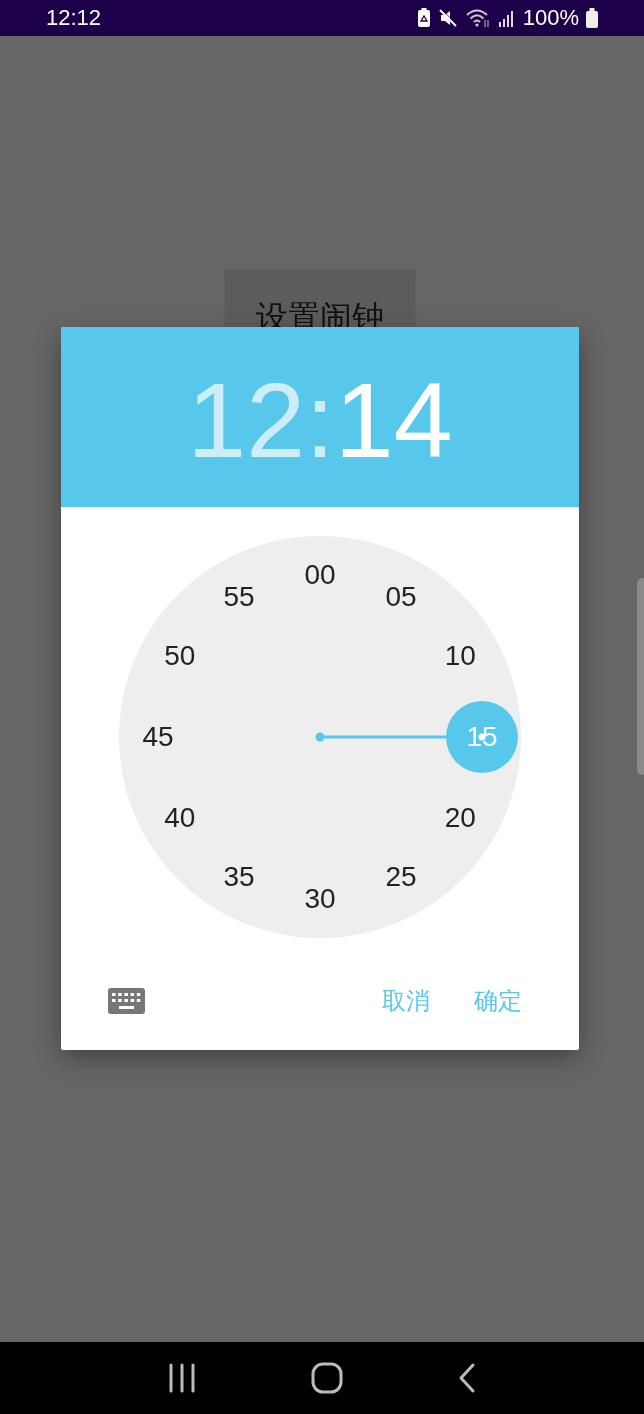 The width and height of the screenshot is (644, 1414). I want to click on minute-label: 30, so click(320, 899).